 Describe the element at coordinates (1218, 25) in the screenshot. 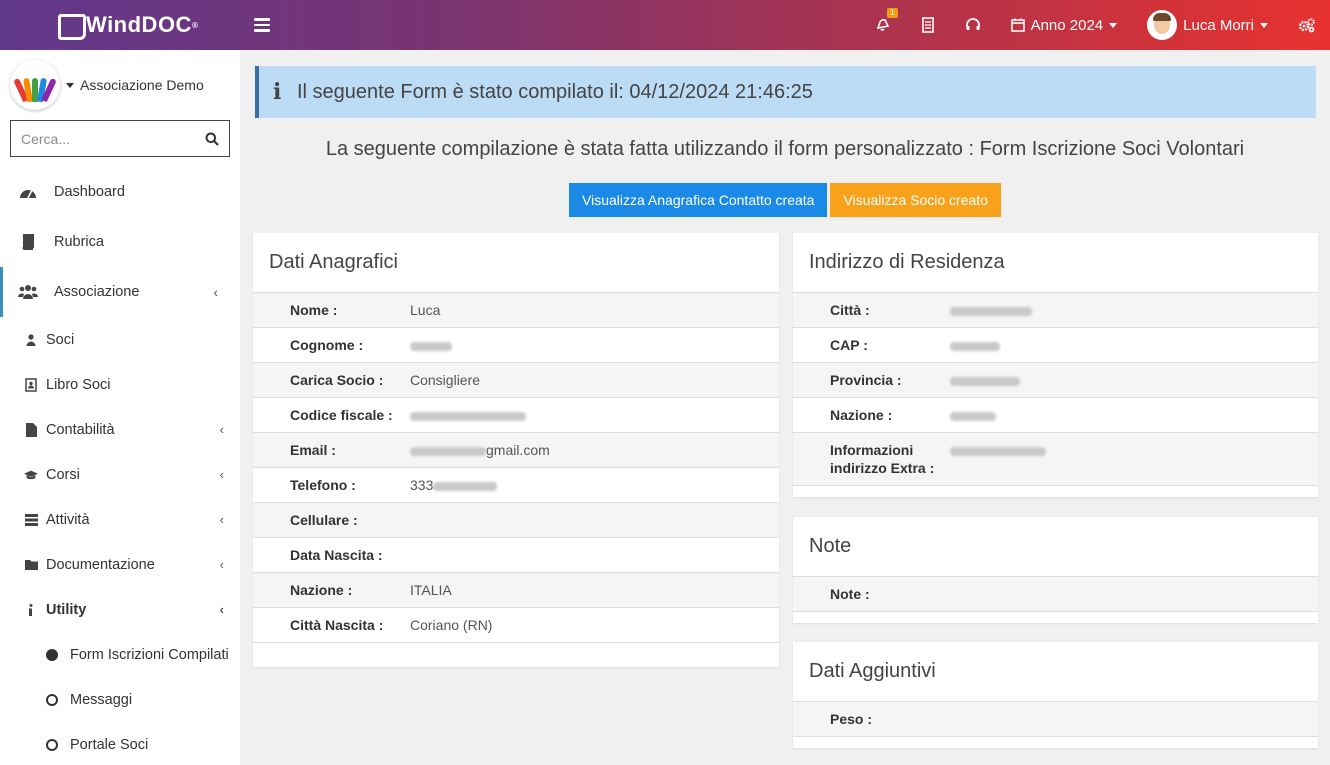

I see `user-name: Luca Morri` at that location.